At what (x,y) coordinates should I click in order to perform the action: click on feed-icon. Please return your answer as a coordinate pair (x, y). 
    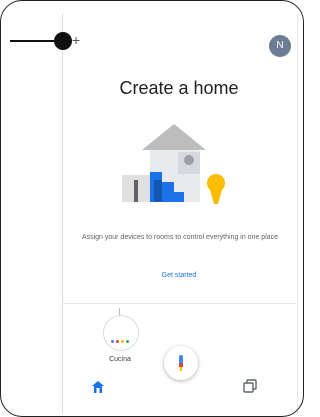
    Looking at the image, I should click on (250, 386).